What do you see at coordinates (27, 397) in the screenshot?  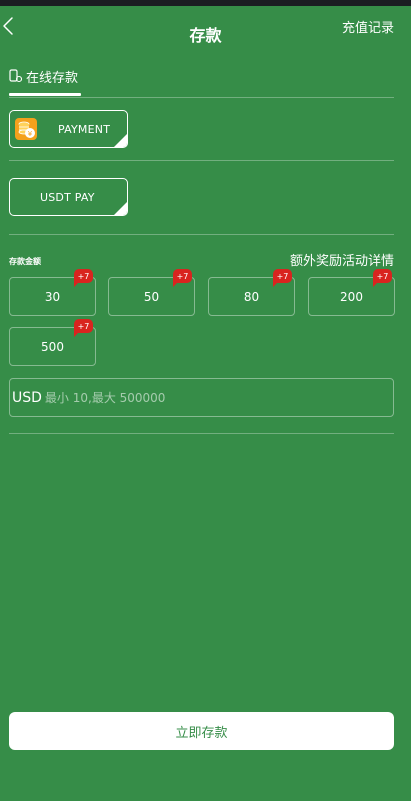 I see `currency-label: USD` at bounding box center [27, 397].